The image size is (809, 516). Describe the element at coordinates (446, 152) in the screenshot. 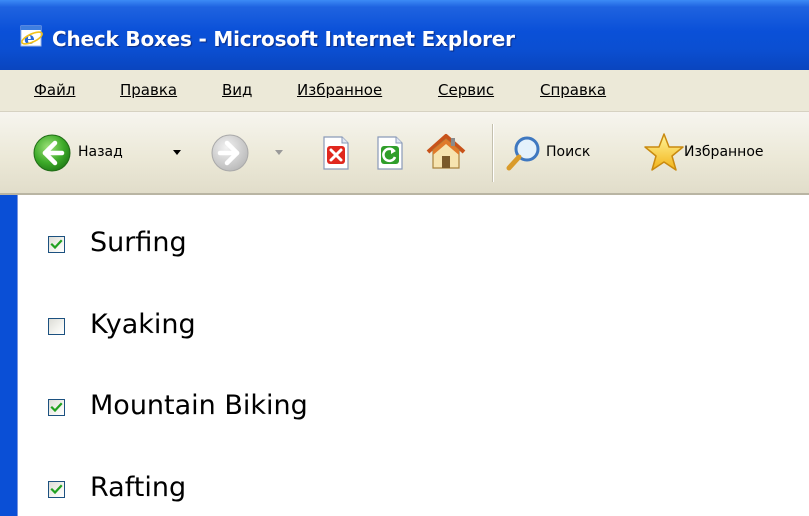

I see `home-icon` at that location.